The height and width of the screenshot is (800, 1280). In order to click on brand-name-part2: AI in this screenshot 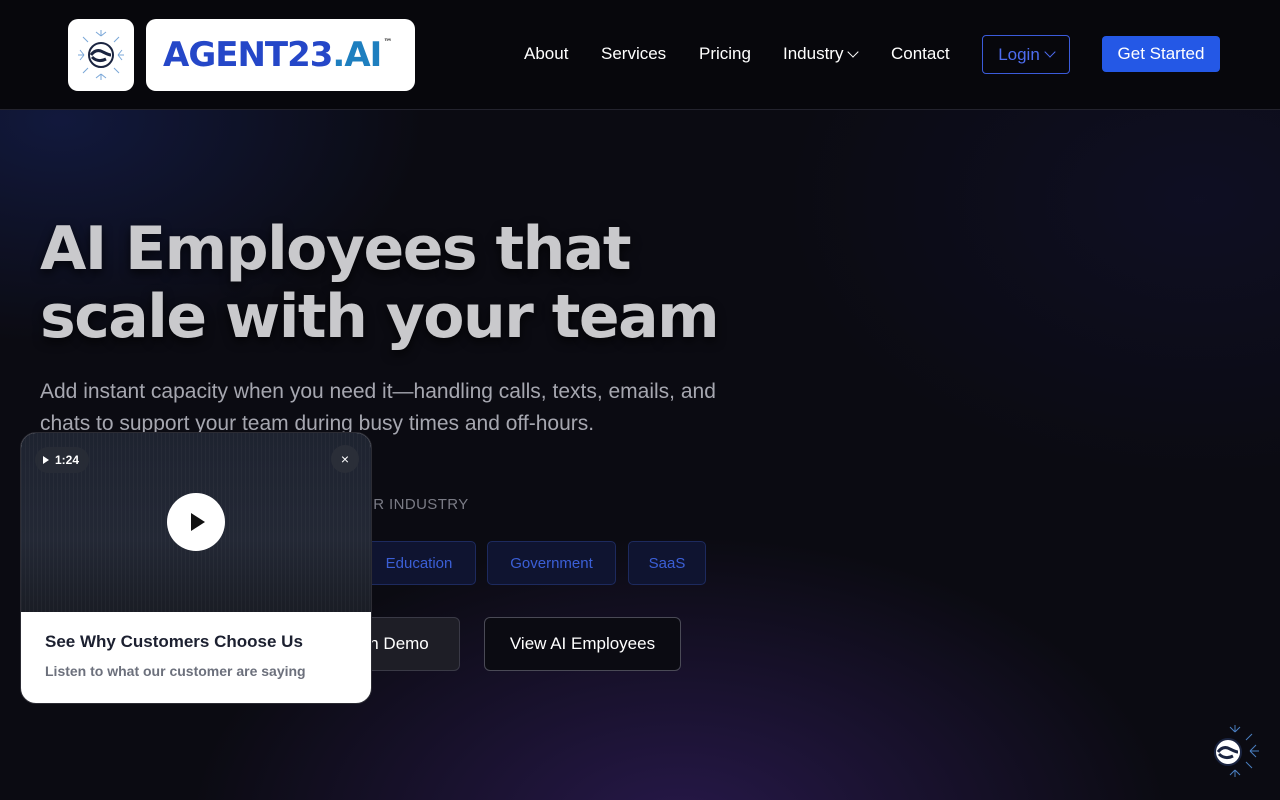, I will do `click(363, 55)`.